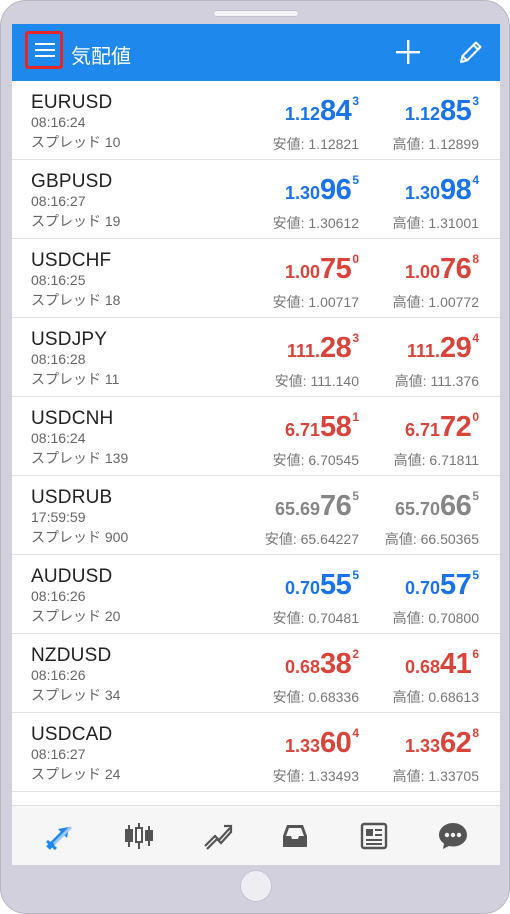 The height and width of the screenshot is (914, 510). What do you see at coordinates (315, 776) in the screenshot?
I see `low-price: 安値: 1.33493` at bounding box center [315, 776].